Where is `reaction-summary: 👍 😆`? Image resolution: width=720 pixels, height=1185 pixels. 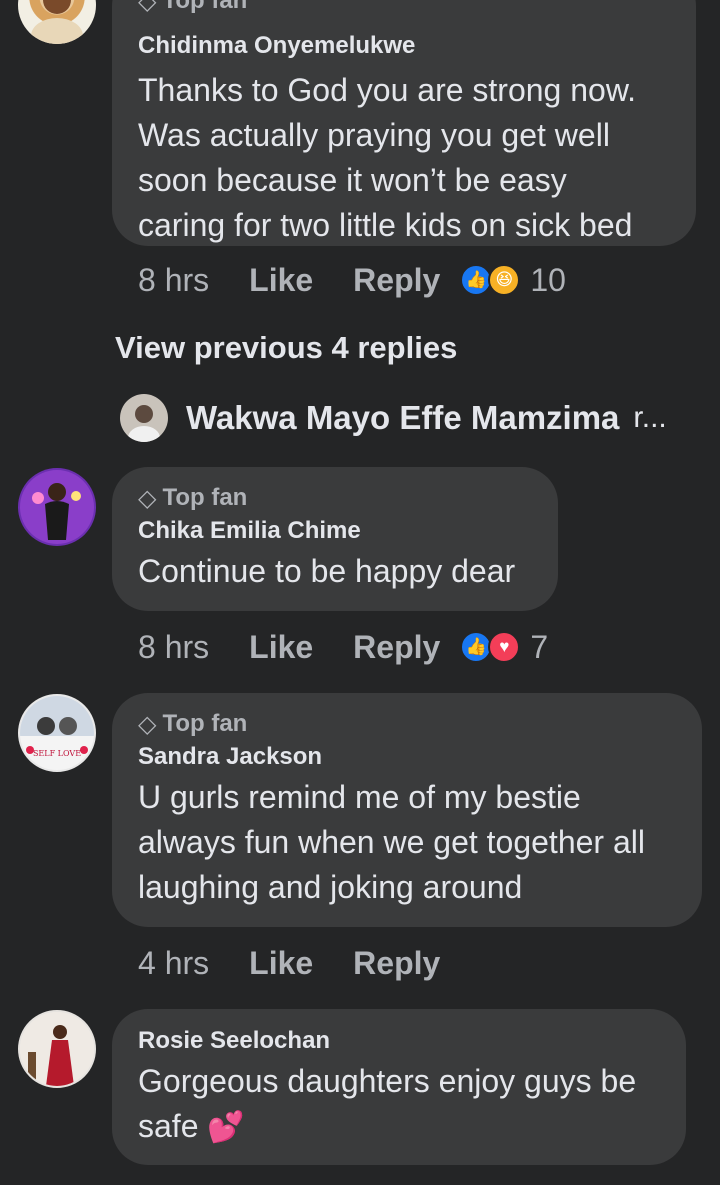
reaction-summary: 👍 😆 is located at coordinates (490, 280).